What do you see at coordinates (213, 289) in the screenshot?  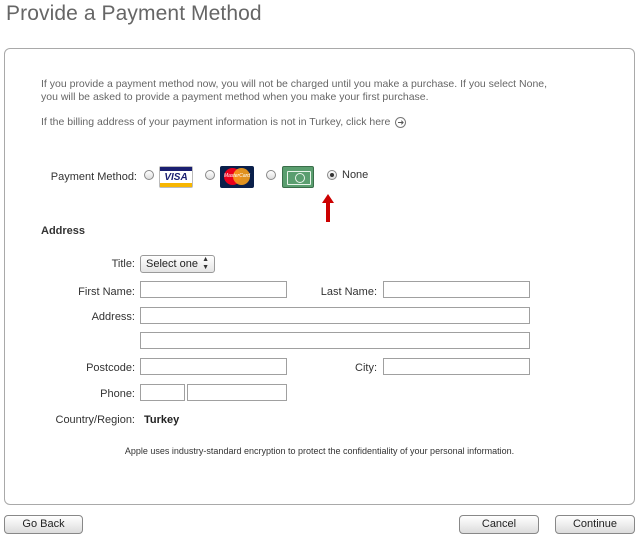 I see `first-name-field` at bounding box center [213, 289].